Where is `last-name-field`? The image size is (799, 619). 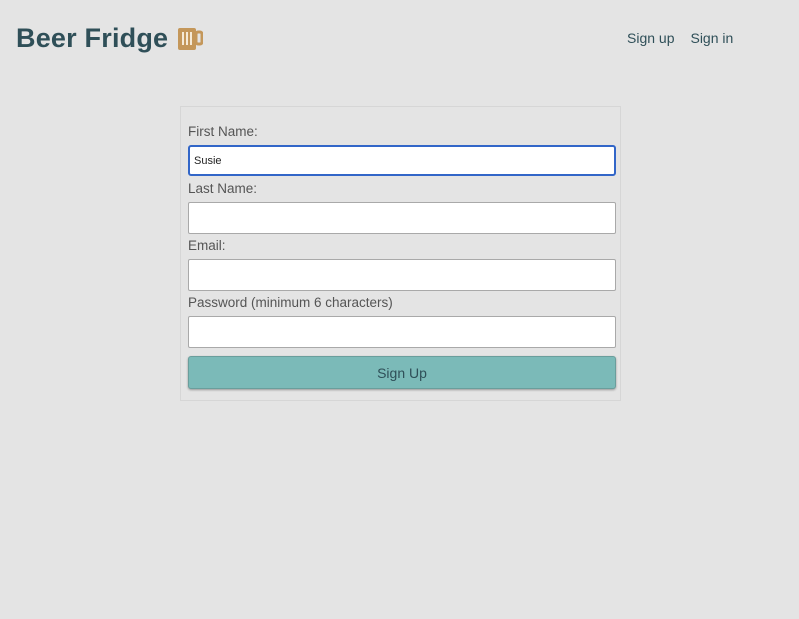
last-name-field is located at coordinates (402, 218).